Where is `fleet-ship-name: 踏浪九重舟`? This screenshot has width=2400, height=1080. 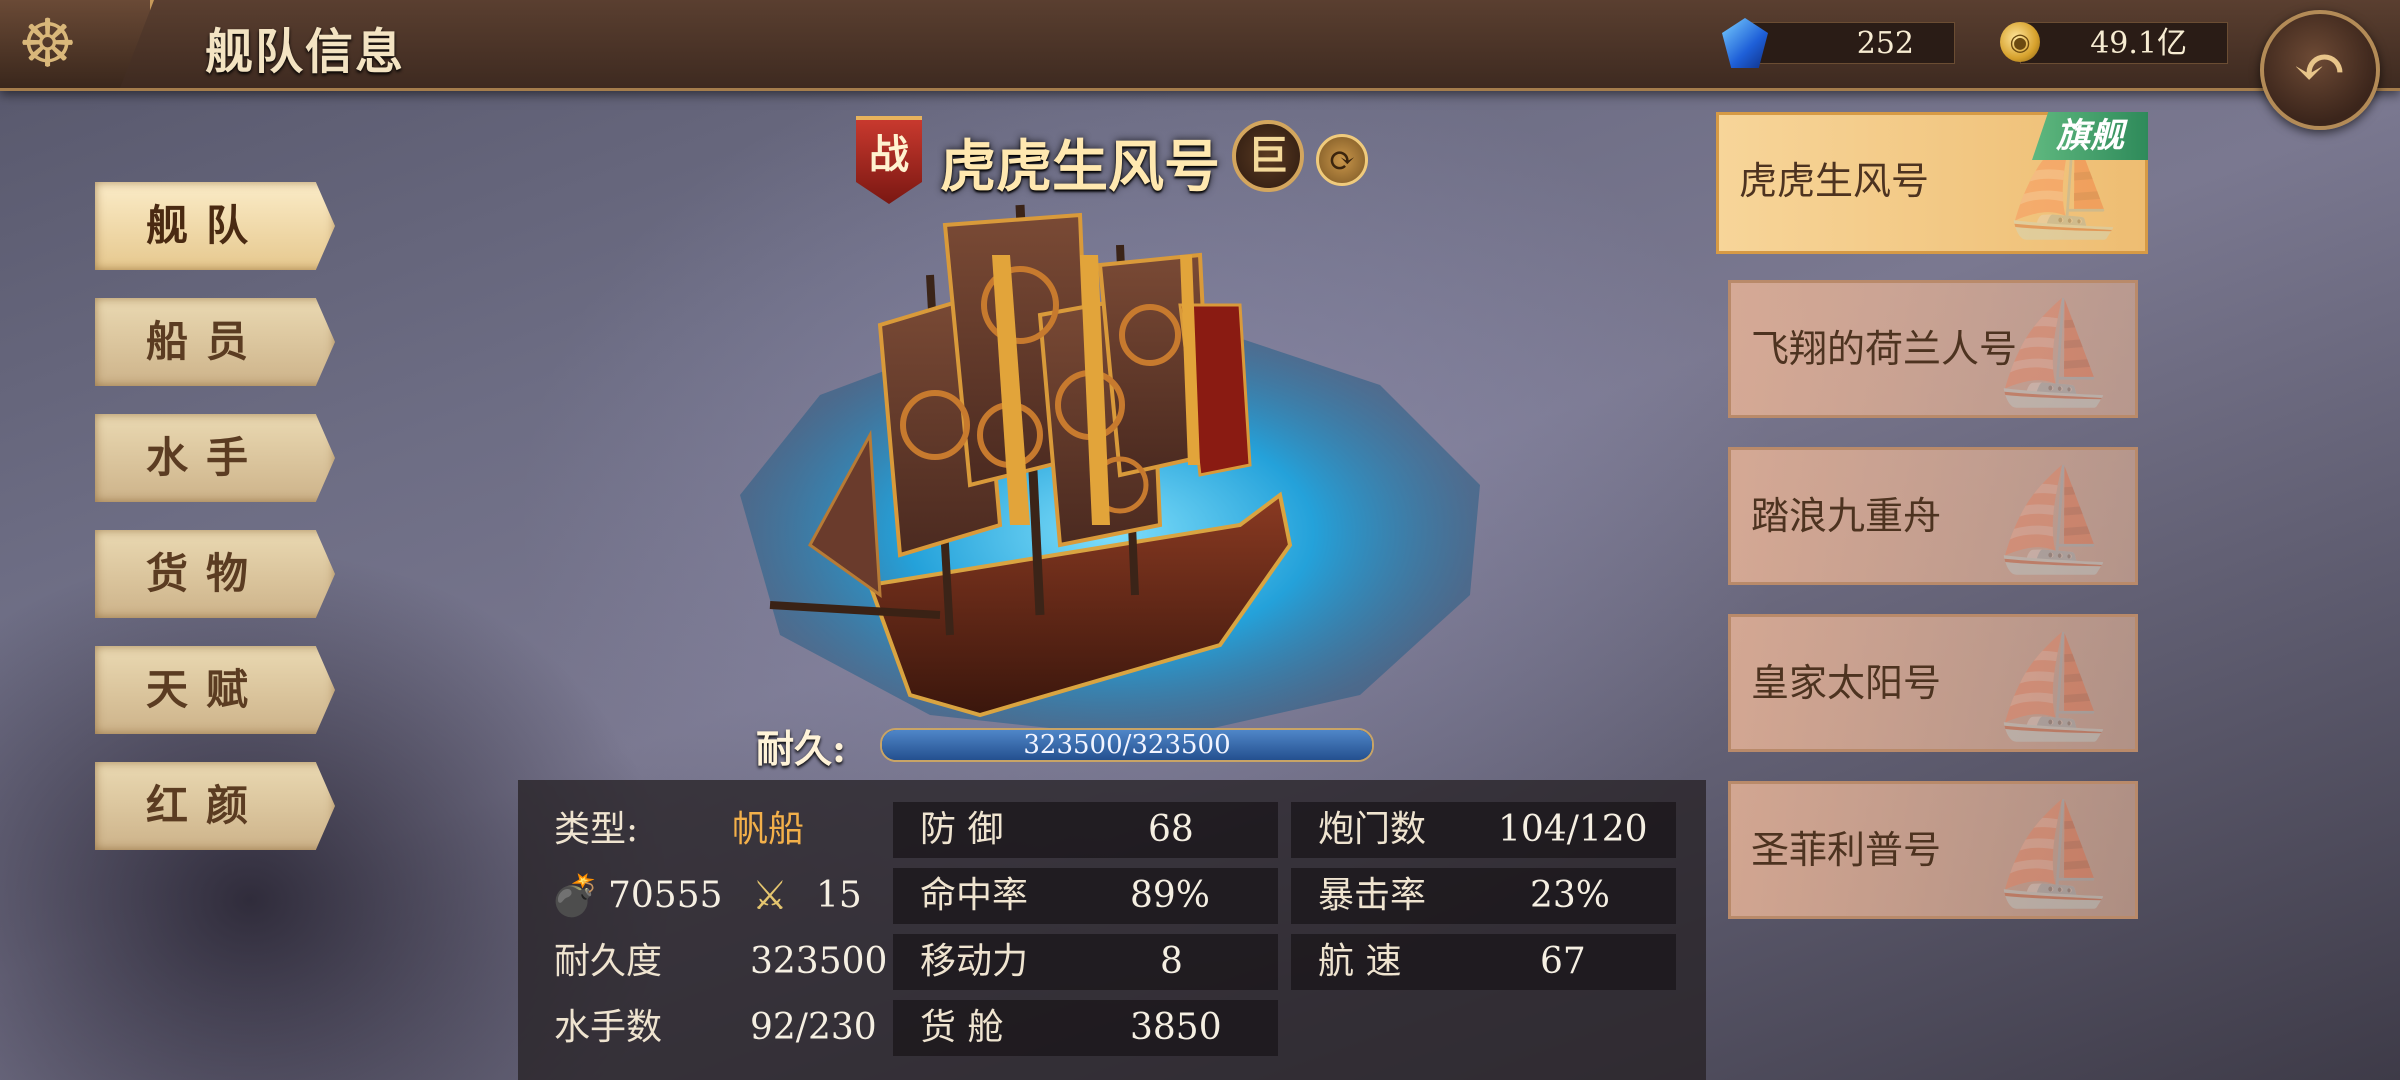 fleet-ship-name: 踏浪九重舟 is located at coordinates (1846, 516).